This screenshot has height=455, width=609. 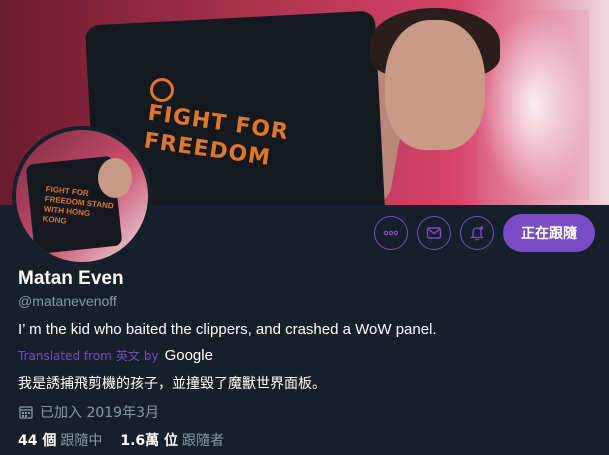 I want to click on profile-actions: 正在跟隨, so click(x=484, y=233).